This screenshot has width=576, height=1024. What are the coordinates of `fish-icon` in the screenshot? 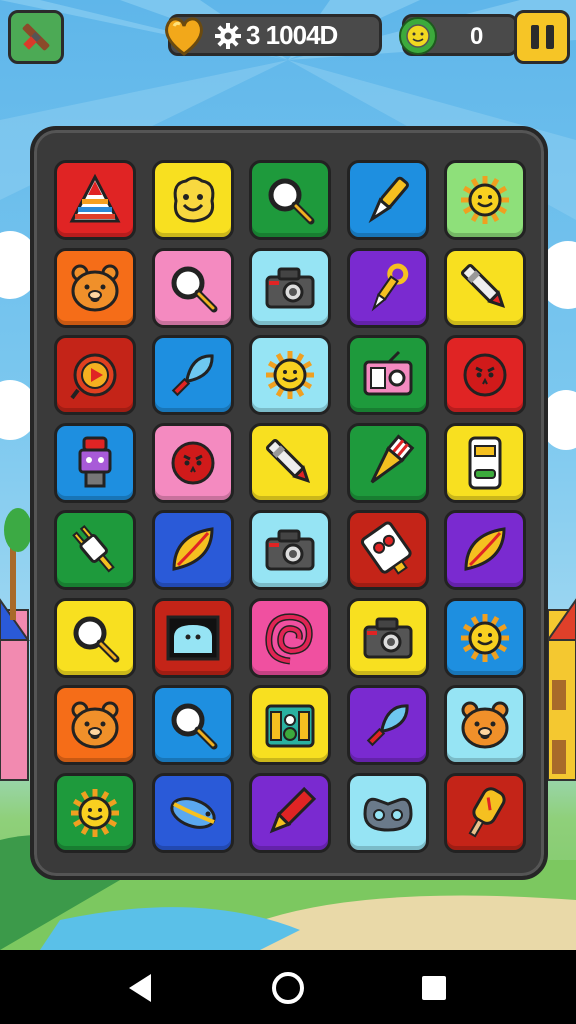 It's located at (192, 812).